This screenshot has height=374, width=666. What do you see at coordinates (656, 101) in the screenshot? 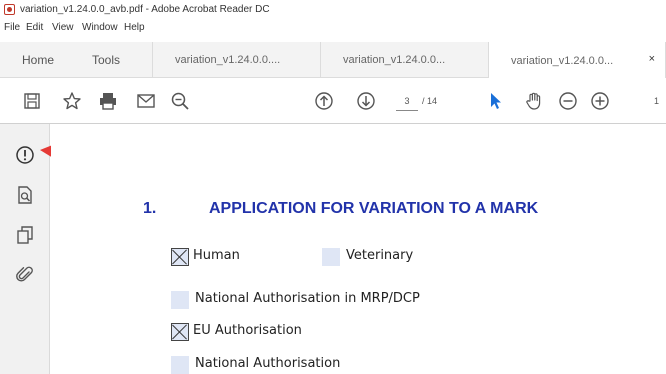
I see `zoom-level-input: 1` at bounding box center [656, 101].